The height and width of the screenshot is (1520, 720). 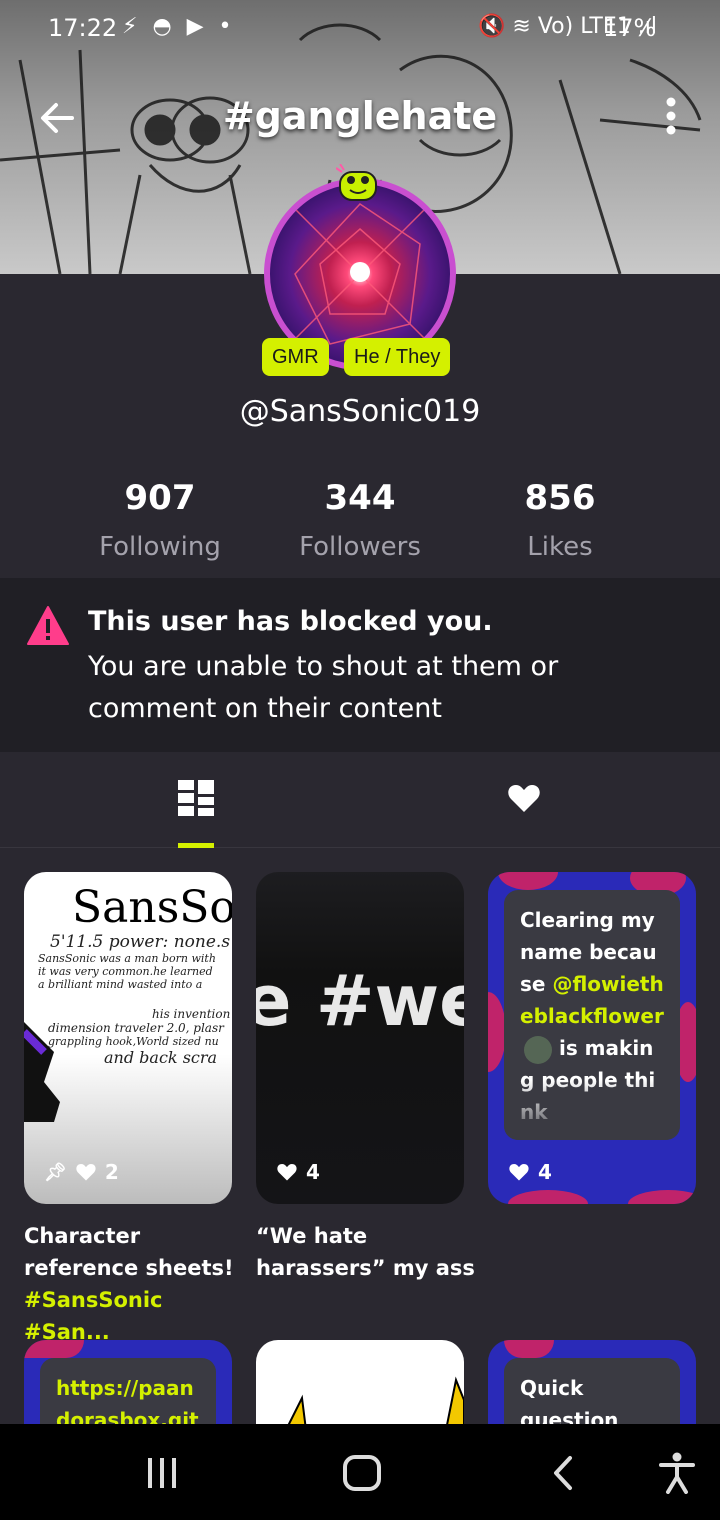 What do you see at coordinates (360, 30) in the screenshot?
I see `status-bar: 17:22 ⚡ ◓ ▶ • 🔇 ≋ Vo) LTE1 .ıl 17%` at bounding box center [360, 30].